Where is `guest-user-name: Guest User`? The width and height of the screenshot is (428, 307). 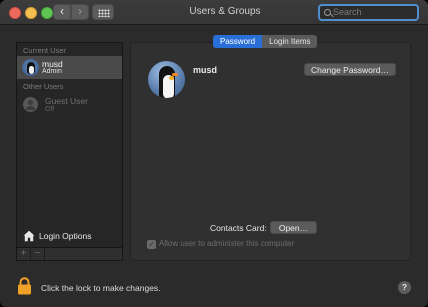
guest-user-name: Guest User is located at coordinates (66, 101).